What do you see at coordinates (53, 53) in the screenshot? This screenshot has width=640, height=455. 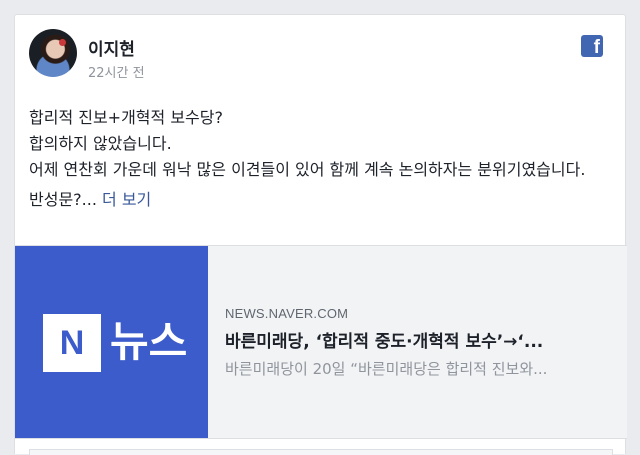 I see `avatar` at bounding box center [53, 53].